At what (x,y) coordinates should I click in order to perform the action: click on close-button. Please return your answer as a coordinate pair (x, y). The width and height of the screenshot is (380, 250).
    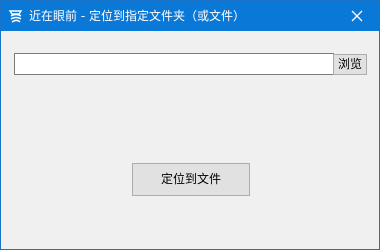
    Looking at the image, I should click on (357, 16).